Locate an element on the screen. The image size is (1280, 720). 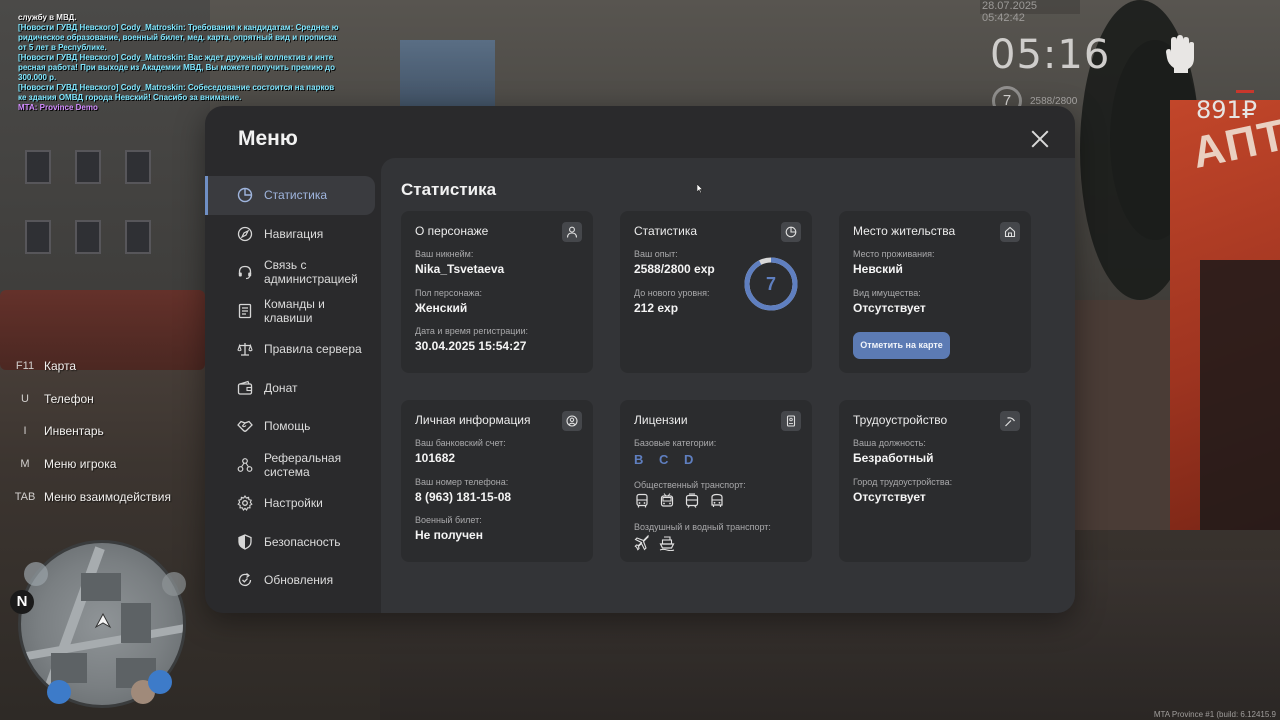
field-label: Базовые категории: is located at coordinates (675, 443).